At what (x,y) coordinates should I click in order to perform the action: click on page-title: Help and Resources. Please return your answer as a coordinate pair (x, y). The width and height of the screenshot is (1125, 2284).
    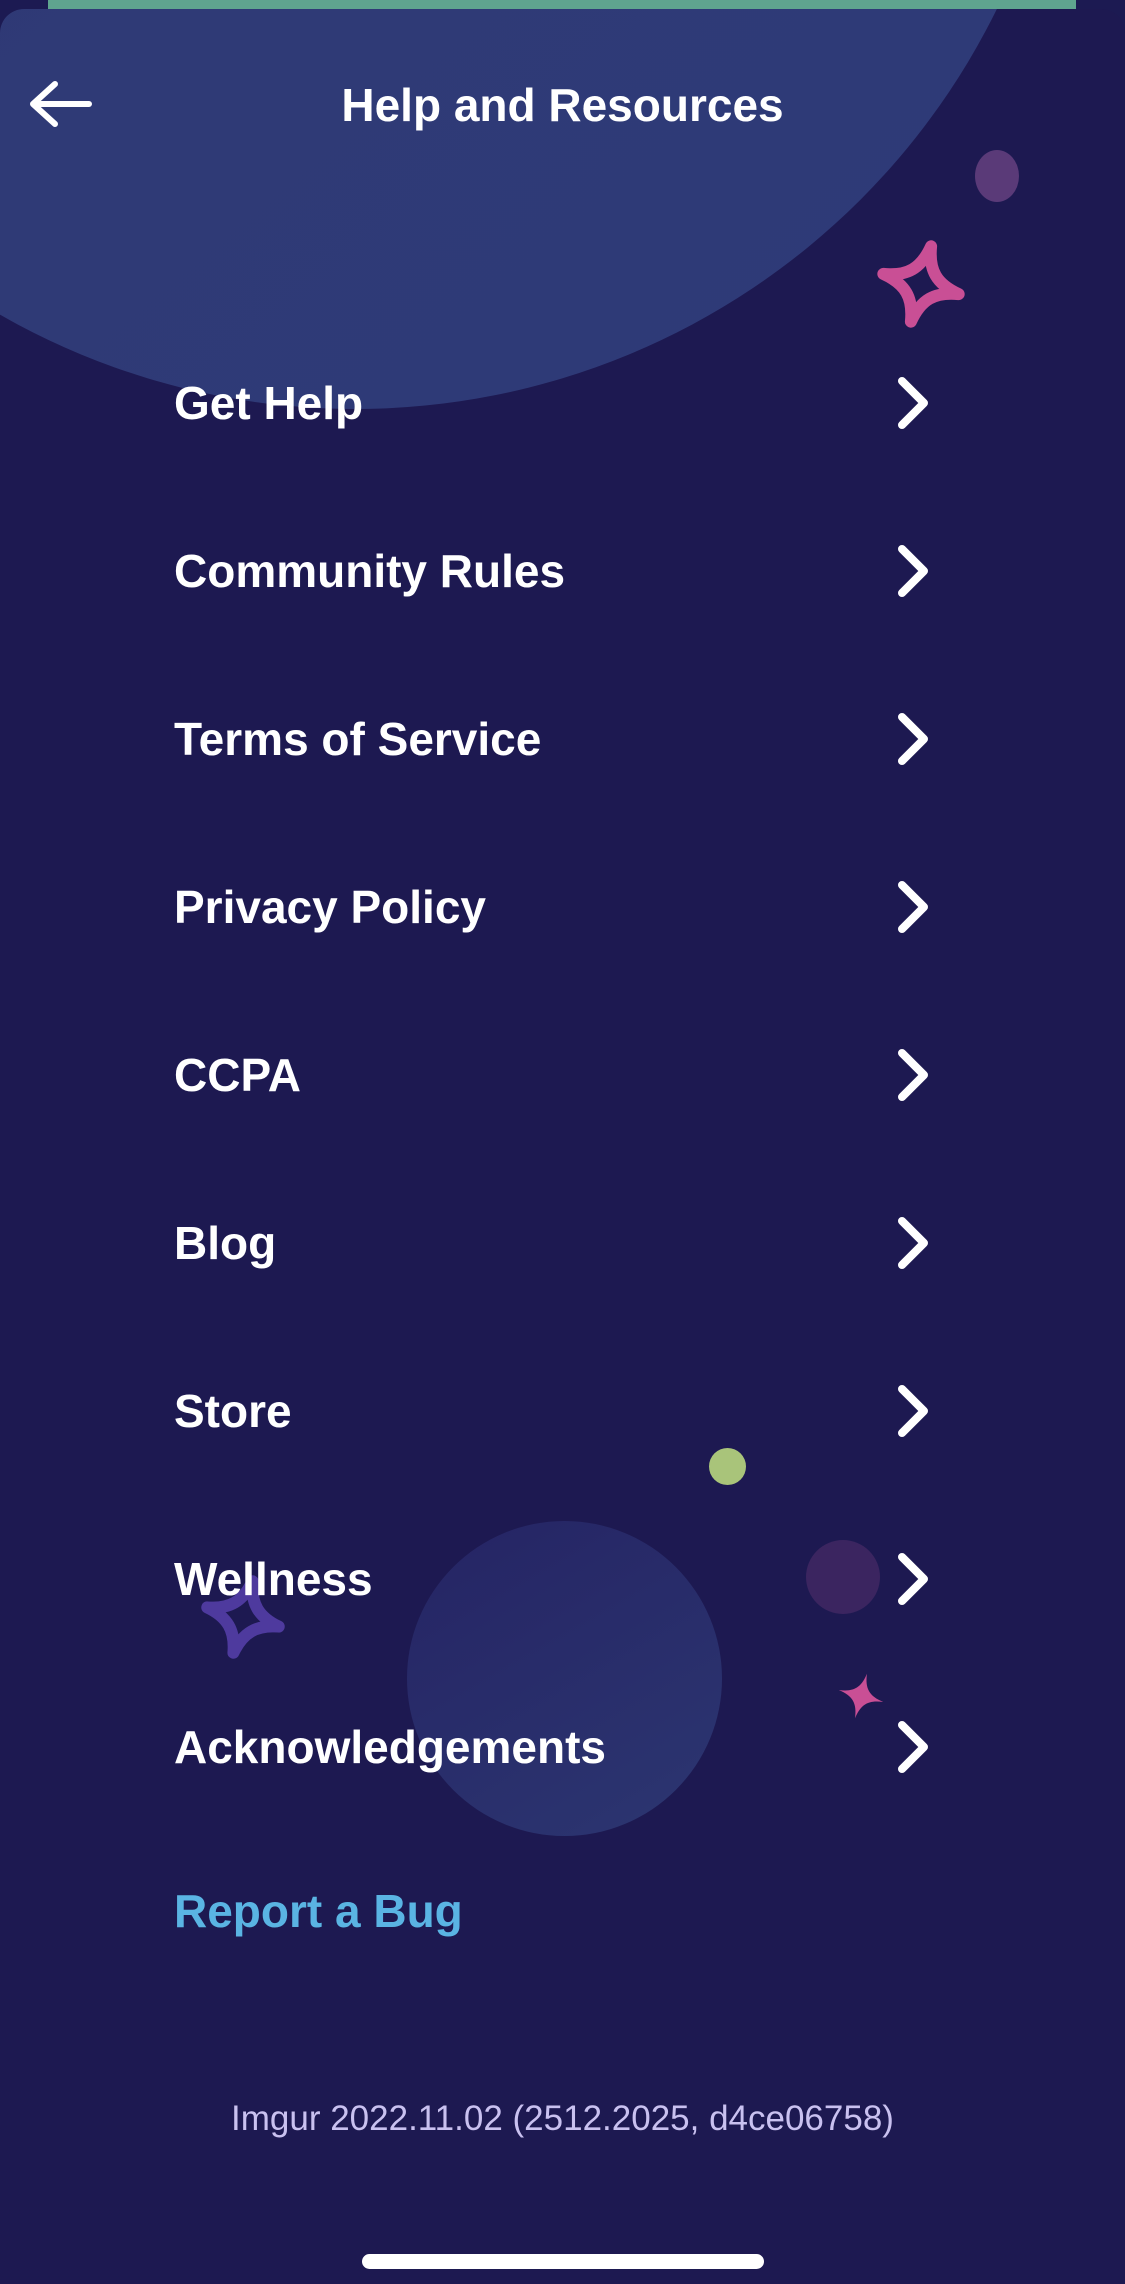
    Looking at the image, I should click on (562, 105).